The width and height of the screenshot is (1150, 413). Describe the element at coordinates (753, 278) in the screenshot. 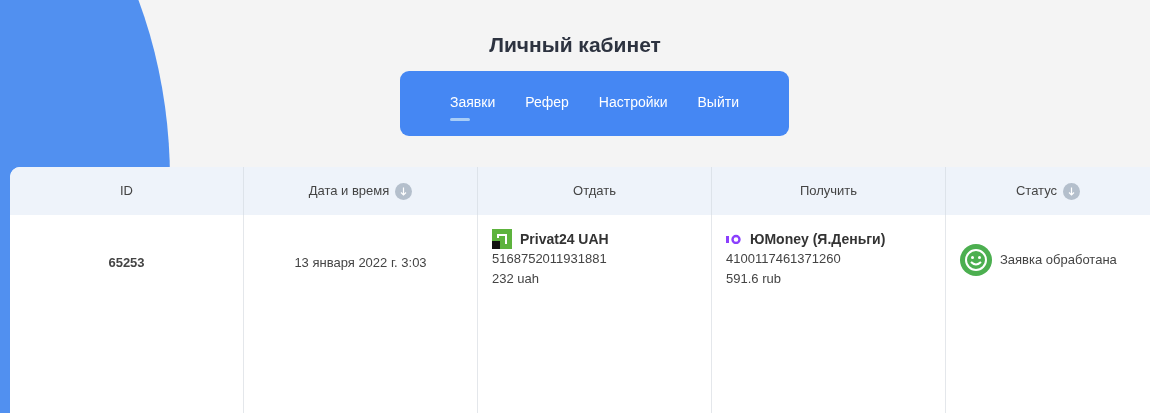

I see `amount: 591.6 rub` at that location.